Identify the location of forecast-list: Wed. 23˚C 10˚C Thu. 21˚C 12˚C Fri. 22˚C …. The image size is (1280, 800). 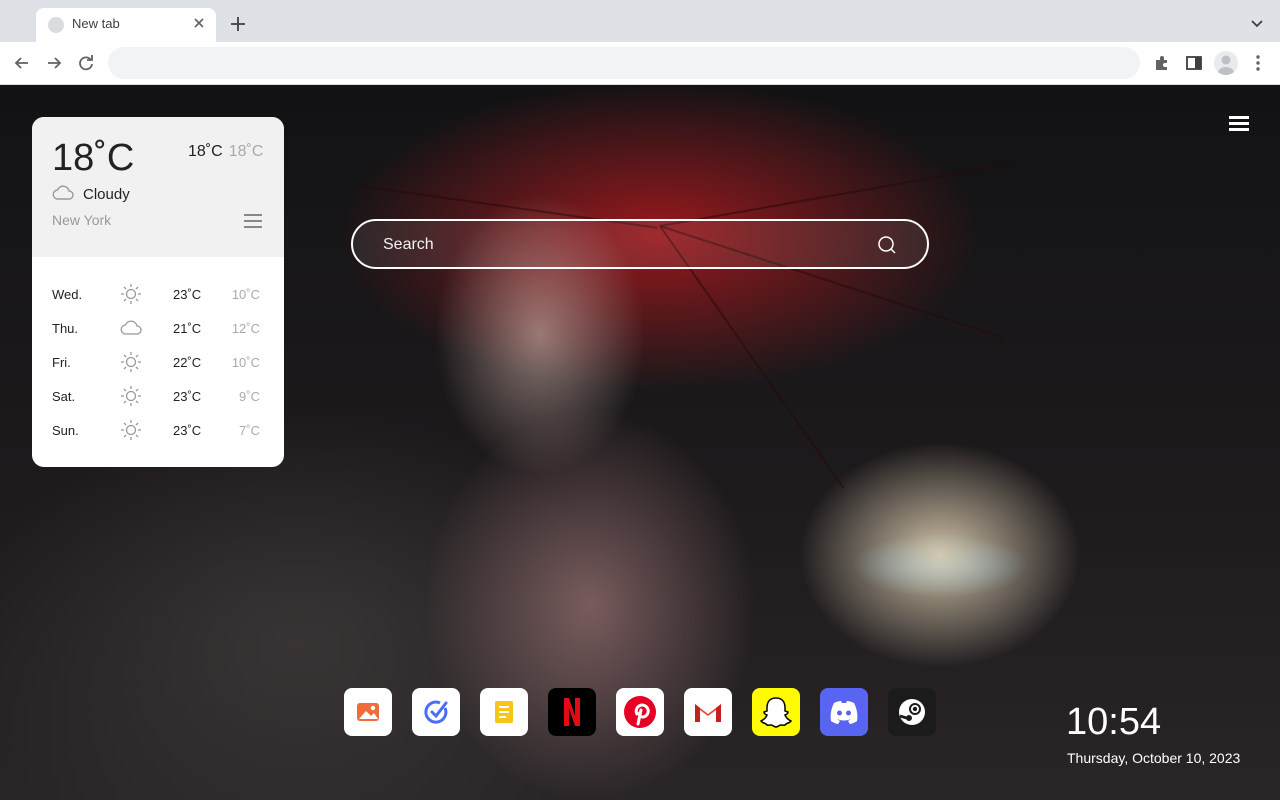
(158, 362).